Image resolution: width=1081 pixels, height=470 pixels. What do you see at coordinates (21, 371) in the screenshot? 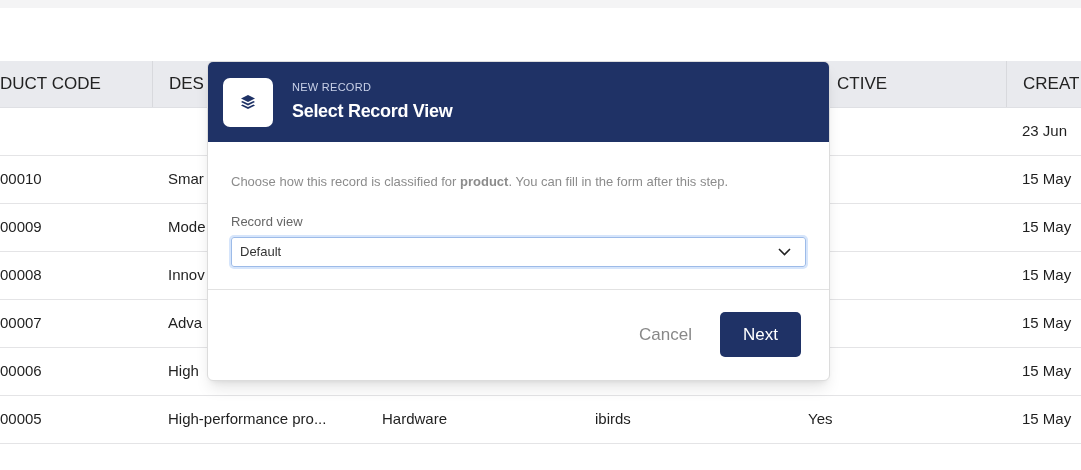
I see `table-cell-text: 00006` at bounding box center [21, 371].